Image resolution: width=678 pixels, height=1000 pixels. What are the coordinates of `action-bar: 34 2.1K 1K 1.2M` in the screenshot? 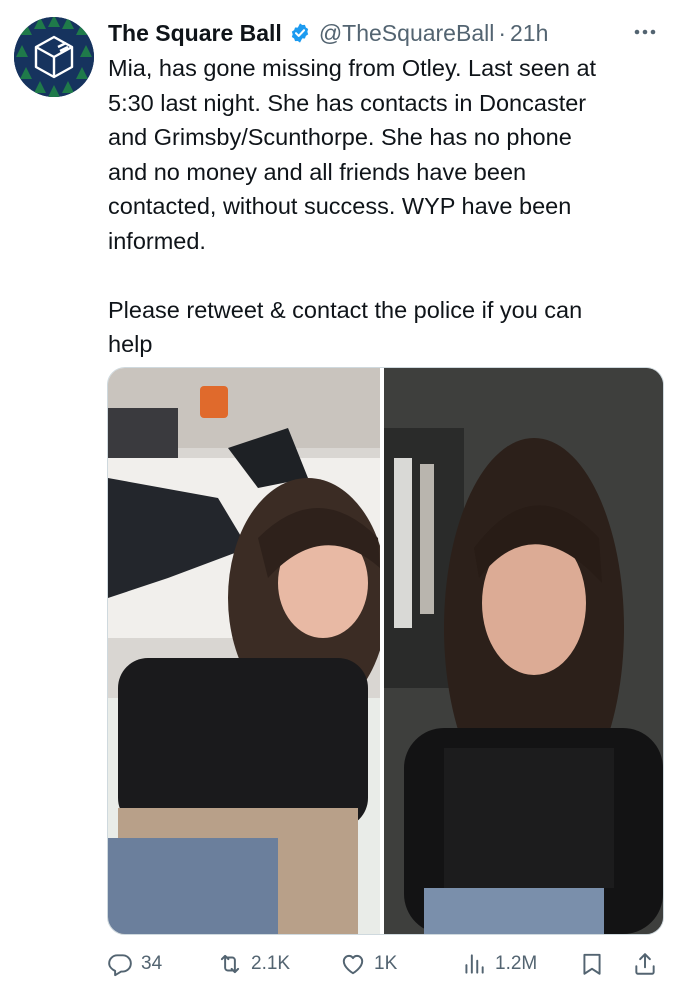 It's located at (385, 964).